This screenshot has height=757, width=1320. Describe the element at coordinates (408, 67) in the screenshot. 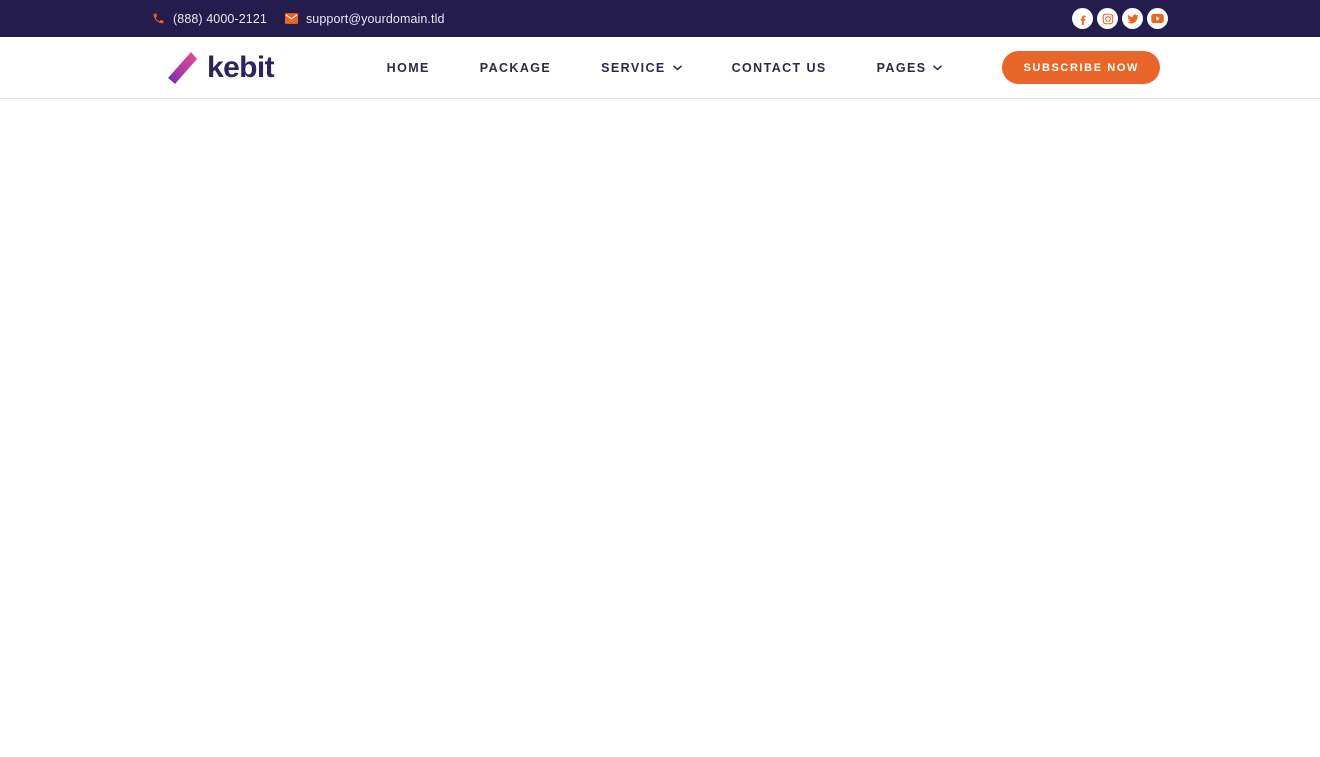

I see `nav-item-label: HOME` at that location.